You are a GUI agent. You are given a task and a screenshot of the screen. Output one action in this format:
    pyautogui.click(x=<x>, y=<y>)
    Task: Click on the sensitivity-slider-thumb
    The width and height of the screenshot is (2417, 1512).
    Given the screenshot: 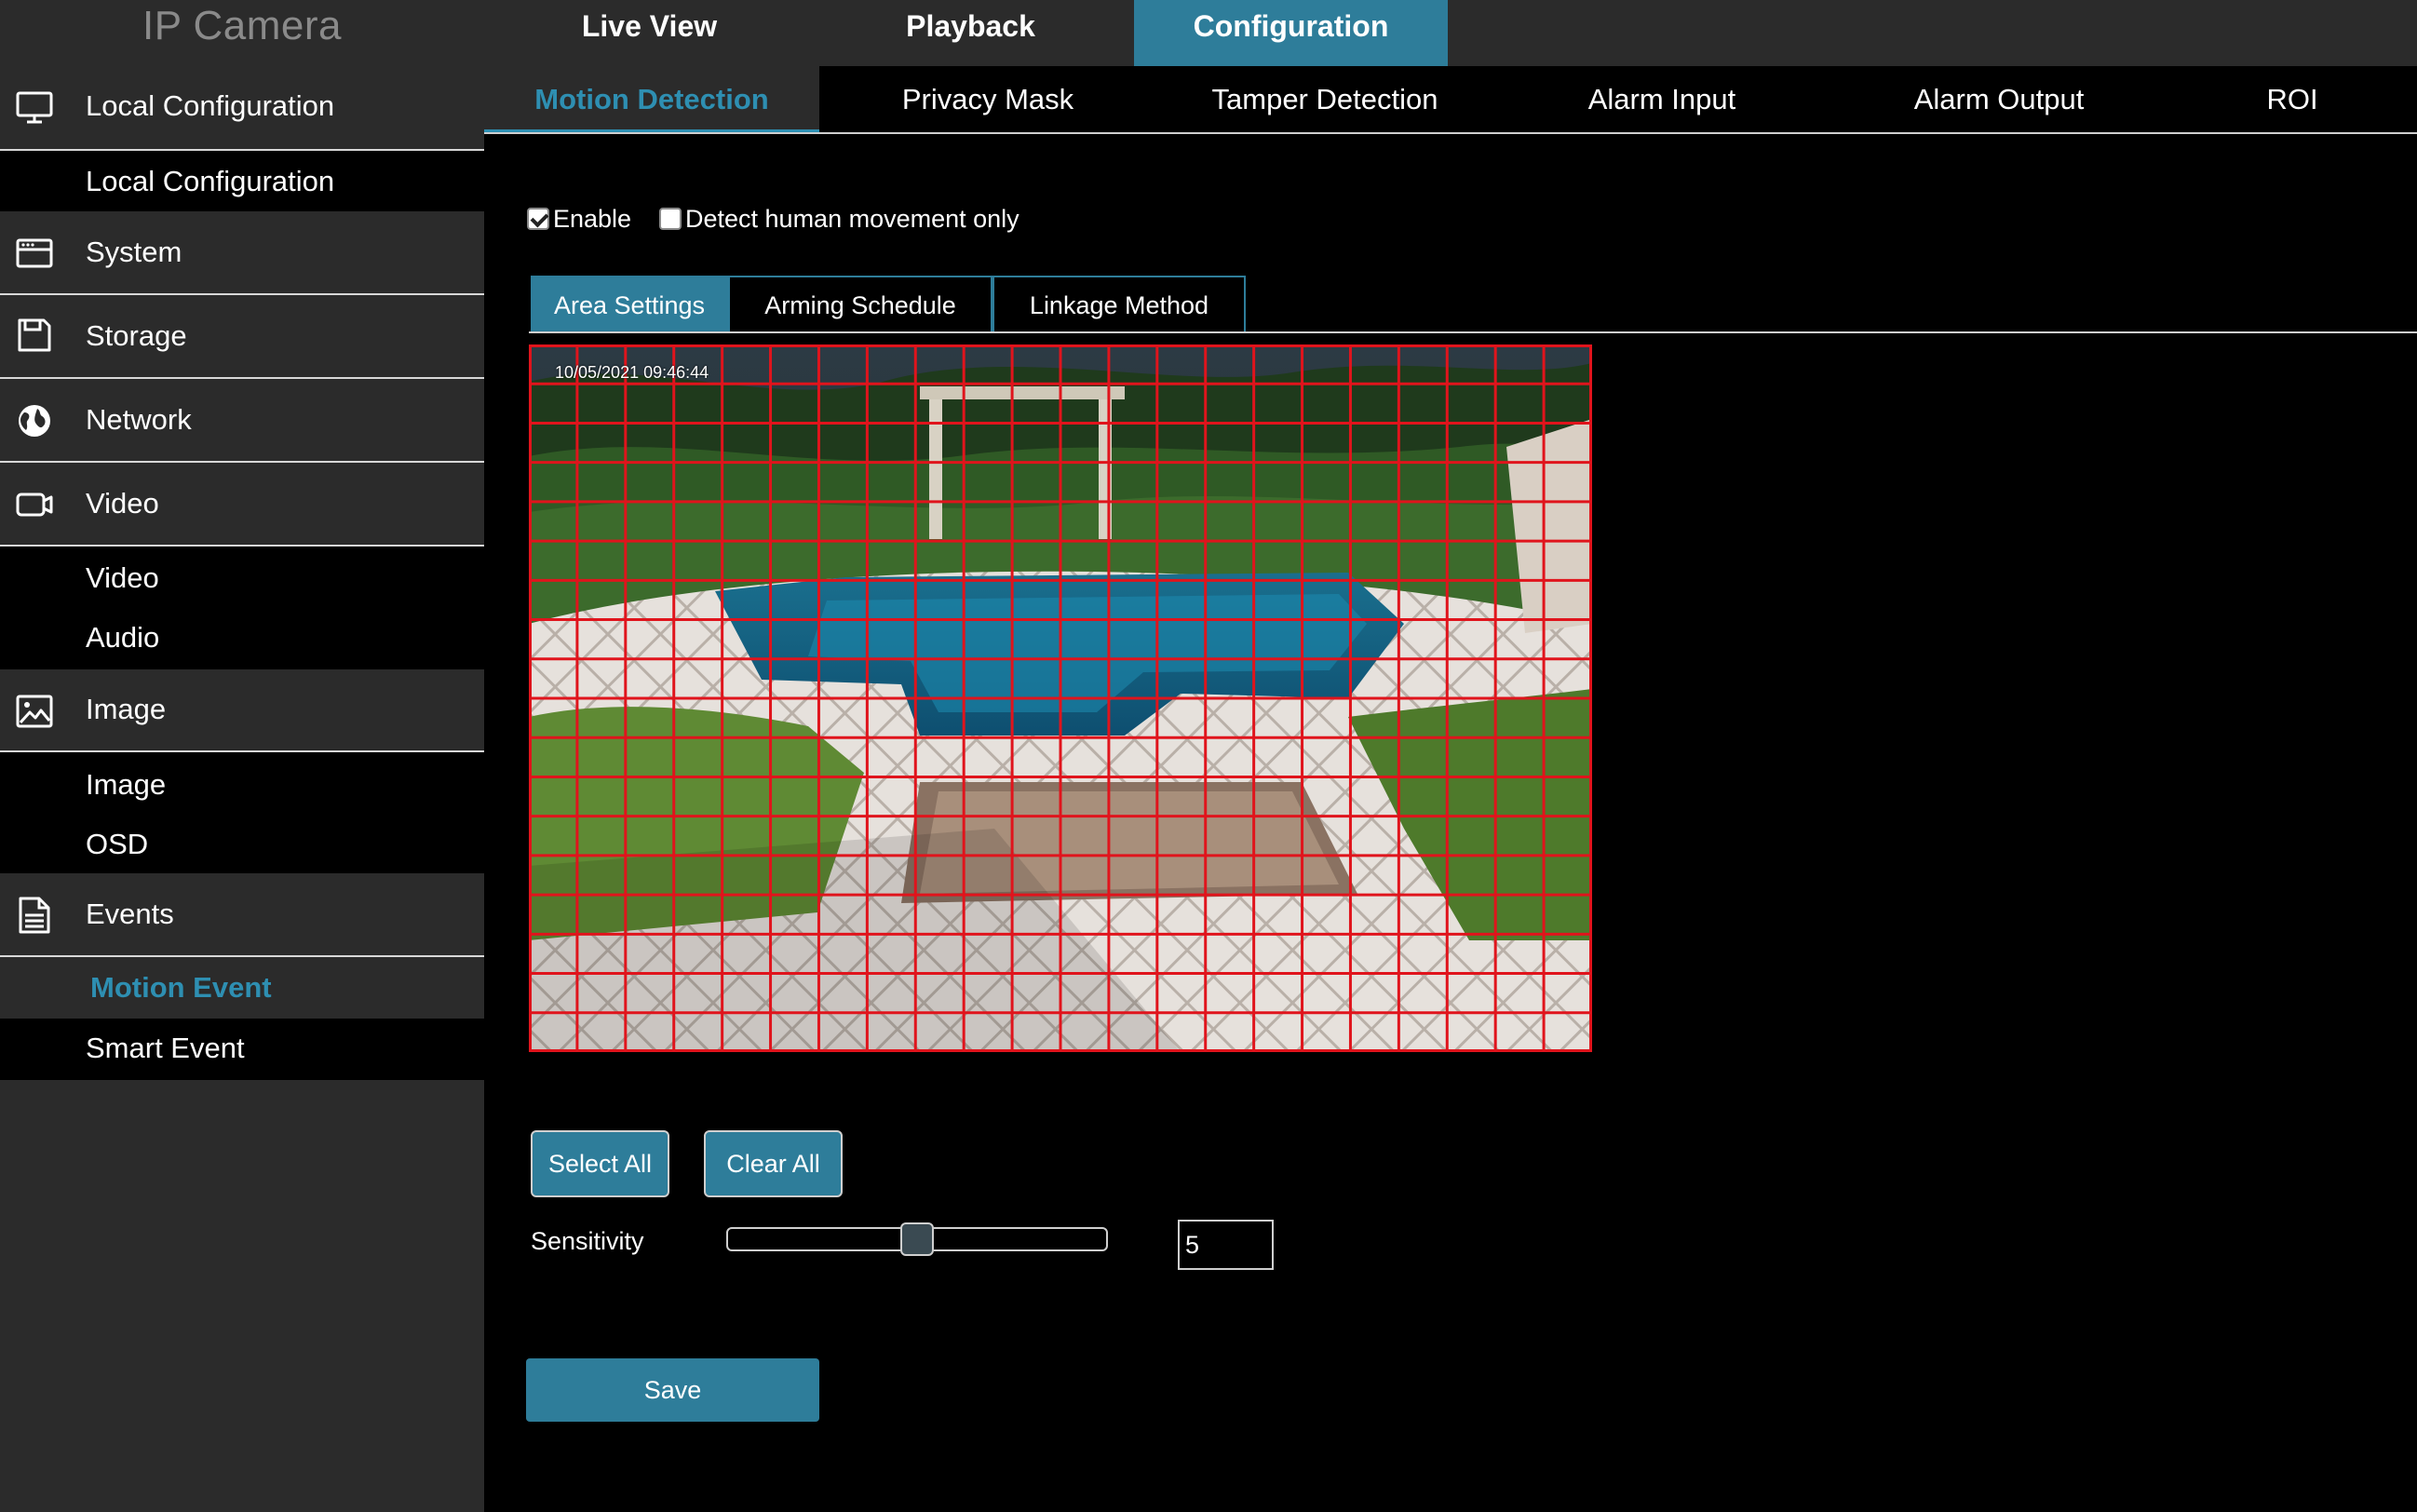 What is the action you would take?
    pyautogui.click(x=917, y=1239)
    